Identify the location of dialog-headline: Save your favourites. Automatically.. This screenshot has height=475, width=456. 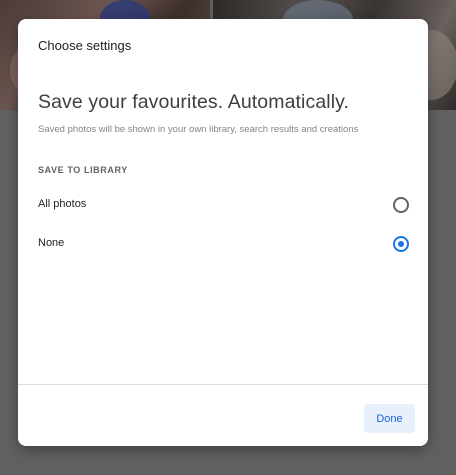
(194, 102).